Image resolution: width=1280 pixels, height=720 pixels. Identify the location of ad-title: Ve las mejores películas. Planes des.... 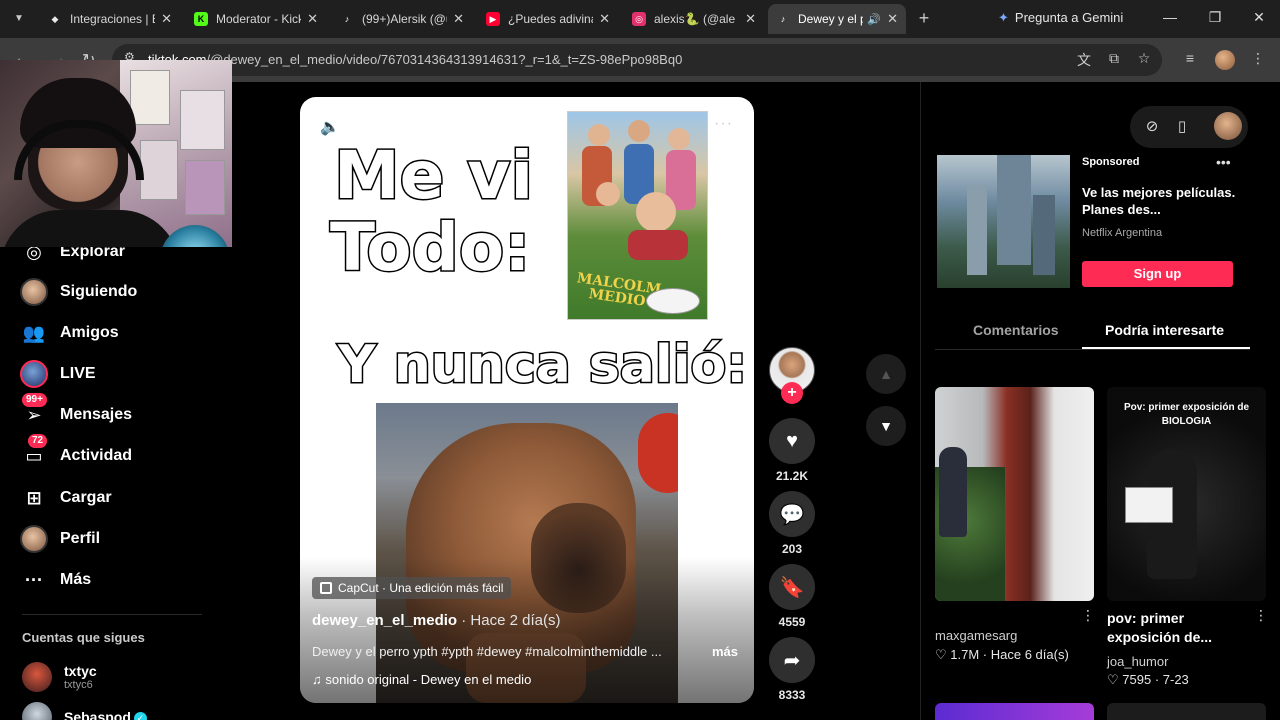
(1162, 201).